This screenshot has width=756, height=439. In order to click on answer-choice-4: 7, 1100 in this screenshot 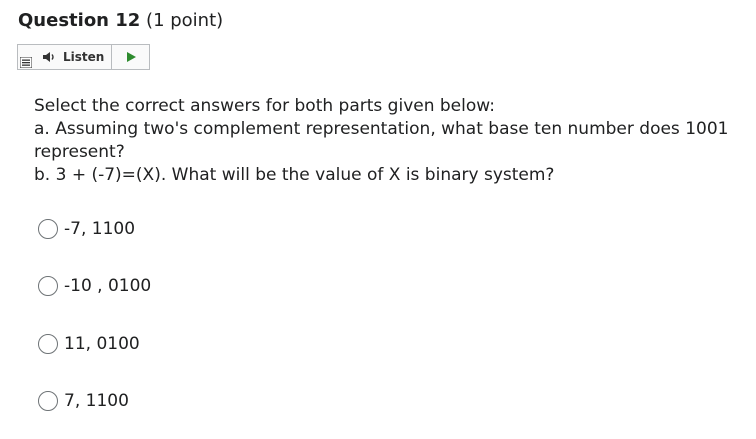, I will do `click(83, 401)`.